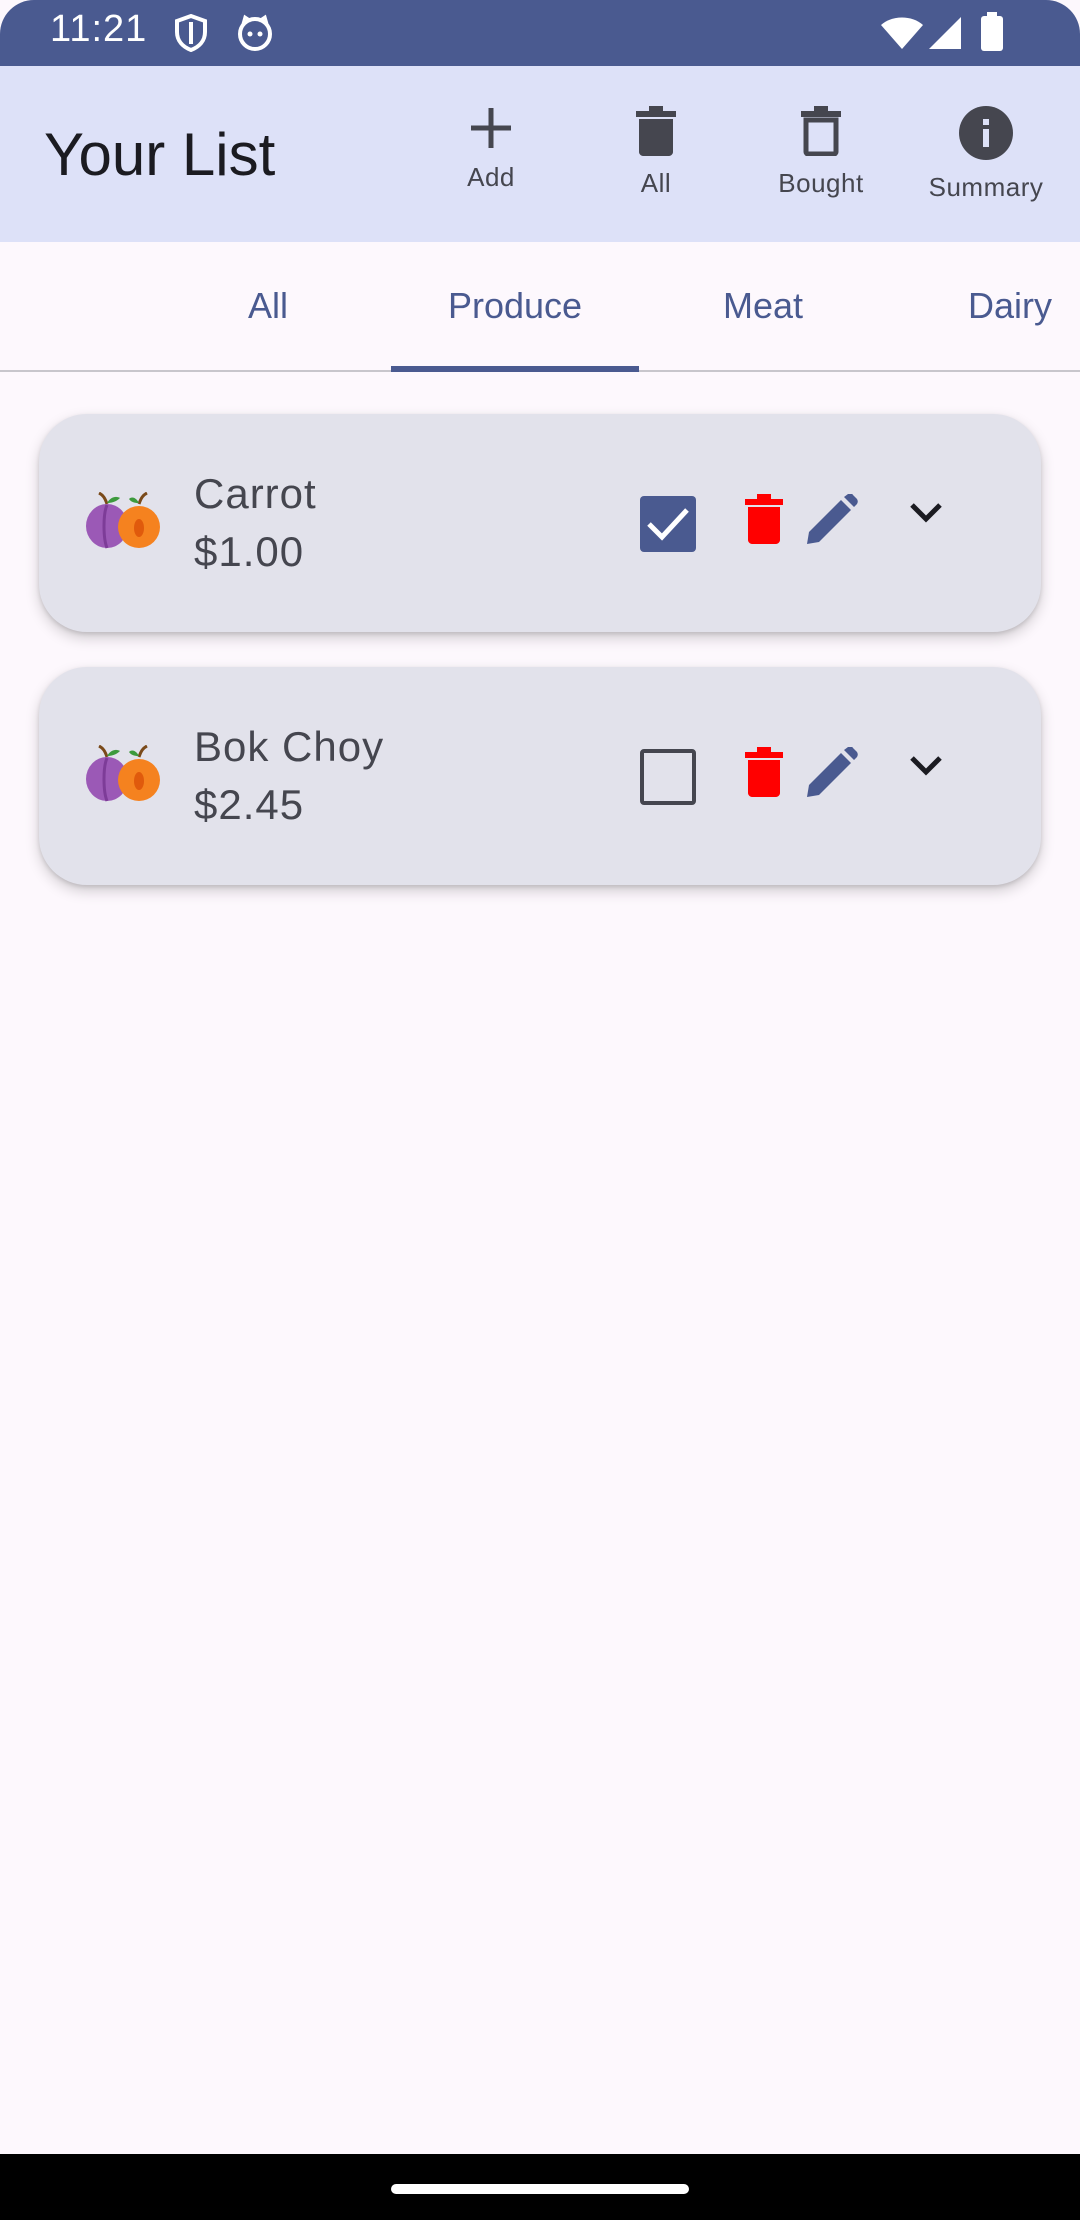 This screenshot has height=2220, width=1080. What do you see at coordinates (656, 183) in the screenshot?
I see `delete-all-label: All` at bounding box center [656, 183].